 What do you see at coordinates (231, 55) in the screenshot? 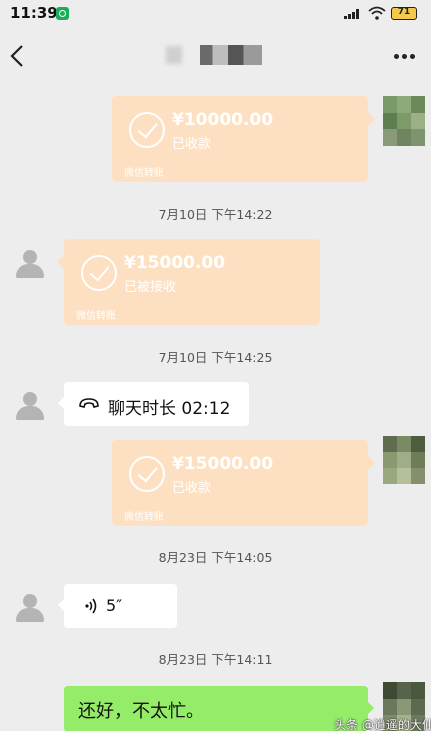
I see `redacted-name` at bounding box center [231, 55].